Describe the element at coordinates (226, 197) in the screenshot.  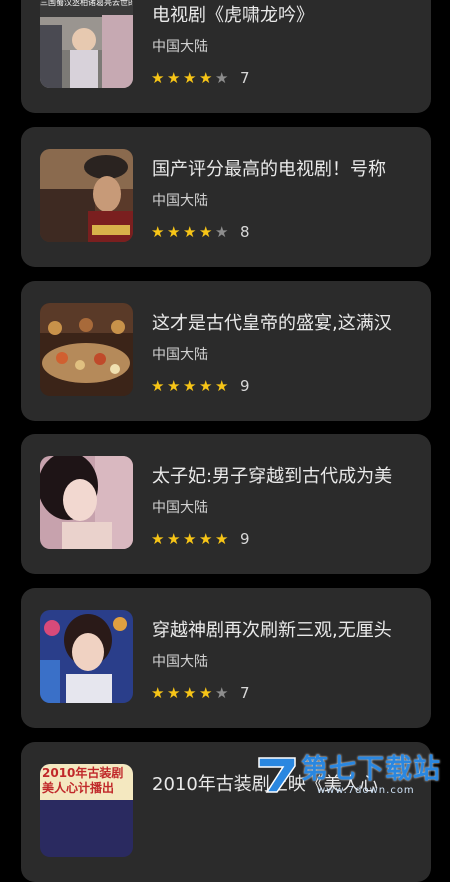
I see `drama-card: 国产评分最高的电视剧！号称 中国大陆 ★ ★ ★ ★ ★ 8` at that location.